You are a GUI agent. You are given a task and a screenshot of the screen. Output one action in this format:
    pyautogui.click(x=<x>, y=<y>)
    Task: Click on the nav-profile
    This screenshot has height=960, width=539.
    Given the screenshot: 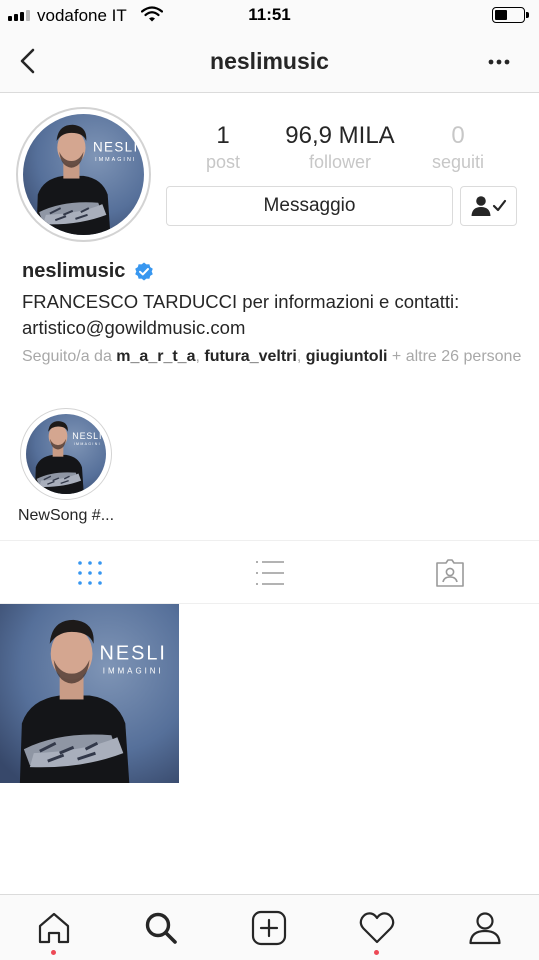 What is the action you would take?
    pyautogui.click(x=484, y=927)
    